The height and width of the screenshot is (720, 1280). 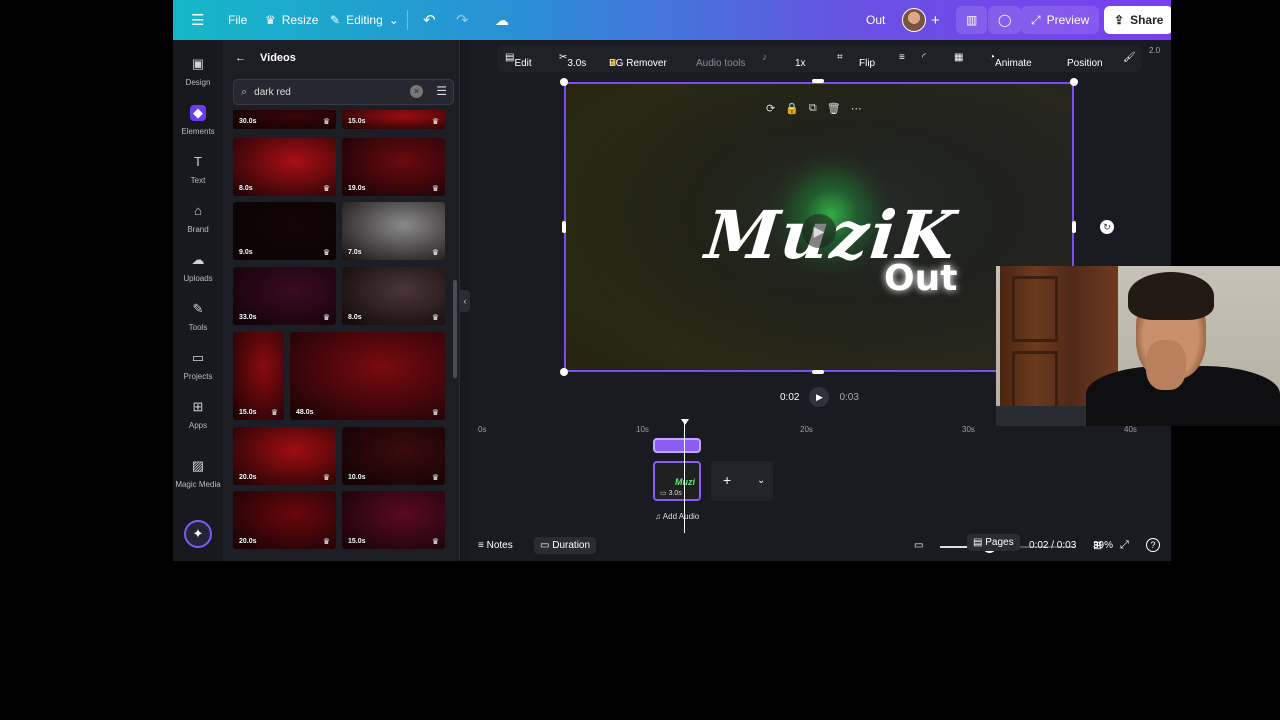 What do you see at coordinates (902, 57) in the screenshot?
I see `line-style-icon: ≡` at bounding box center [902, 57].